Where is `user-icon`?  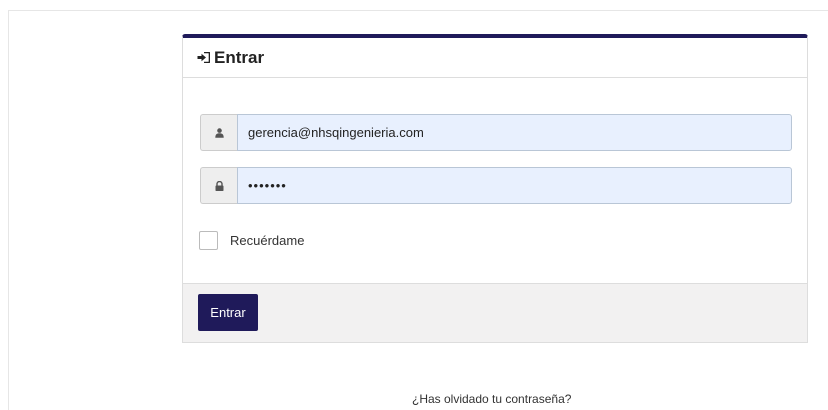
user-icon is located at coordinates (218, 132).